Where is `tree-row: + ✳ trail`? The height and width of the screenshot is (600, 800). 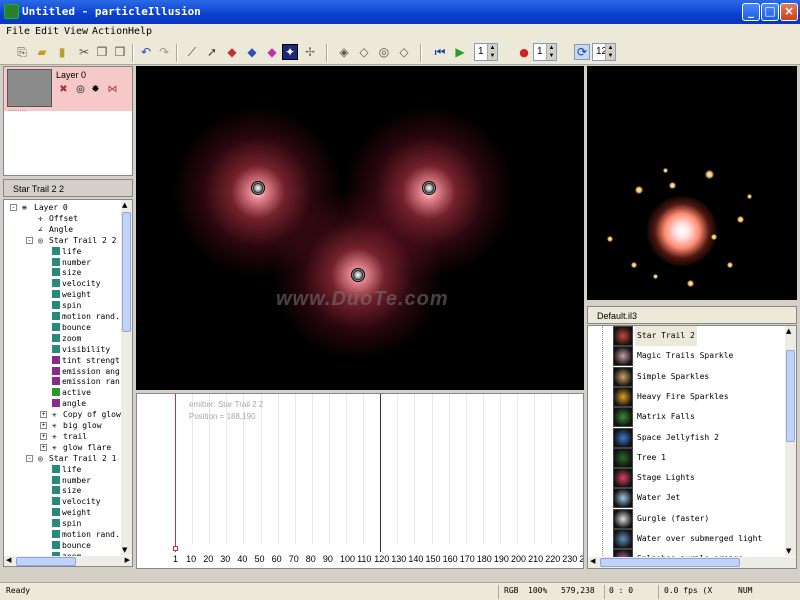 tree-row: + ✳ trail is located at coordinates (62, 436).